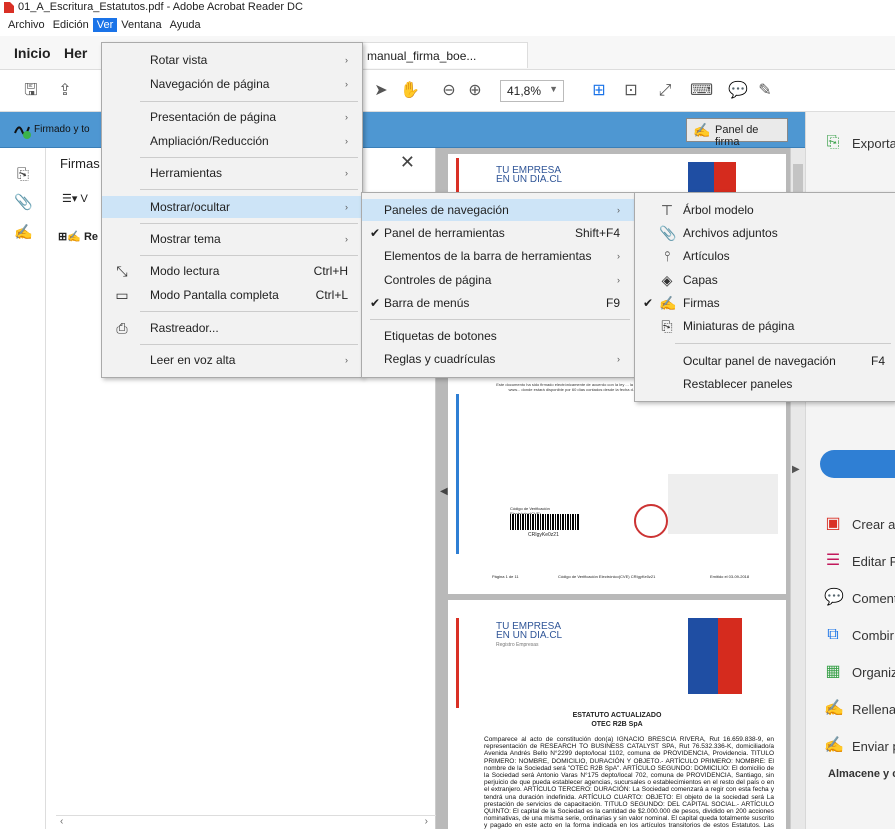 The height and width of the screenshot is (829, 895). What do you see at coordinates (529, 175) in the screenshot?
I see `brand-logo: TU EMPRESA EN UN DIA.CL` at bounding box center [529, 175].